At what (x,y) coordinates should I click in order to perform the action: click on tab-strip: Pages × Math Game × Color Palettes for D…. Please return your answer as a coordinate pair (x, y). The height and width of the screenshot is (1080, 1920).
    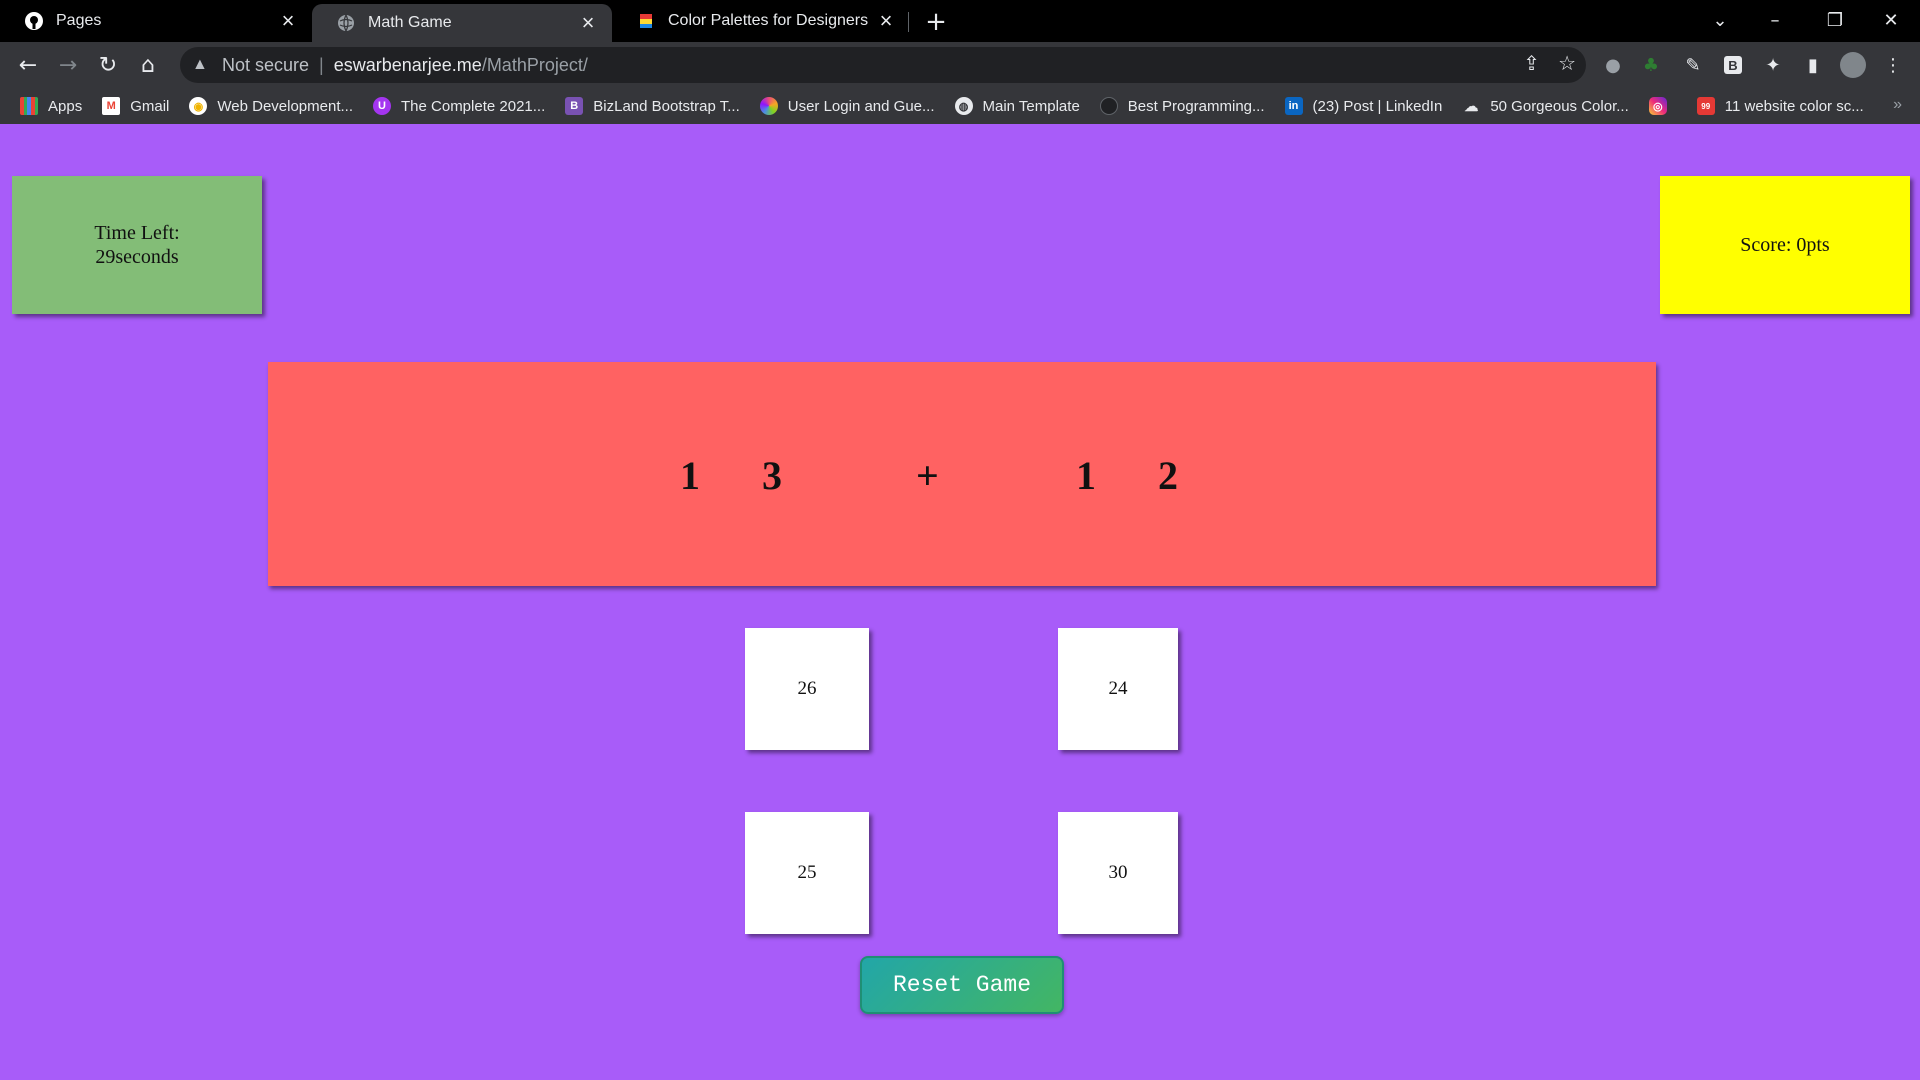
    Looking at the image, I should click on (960, 21).